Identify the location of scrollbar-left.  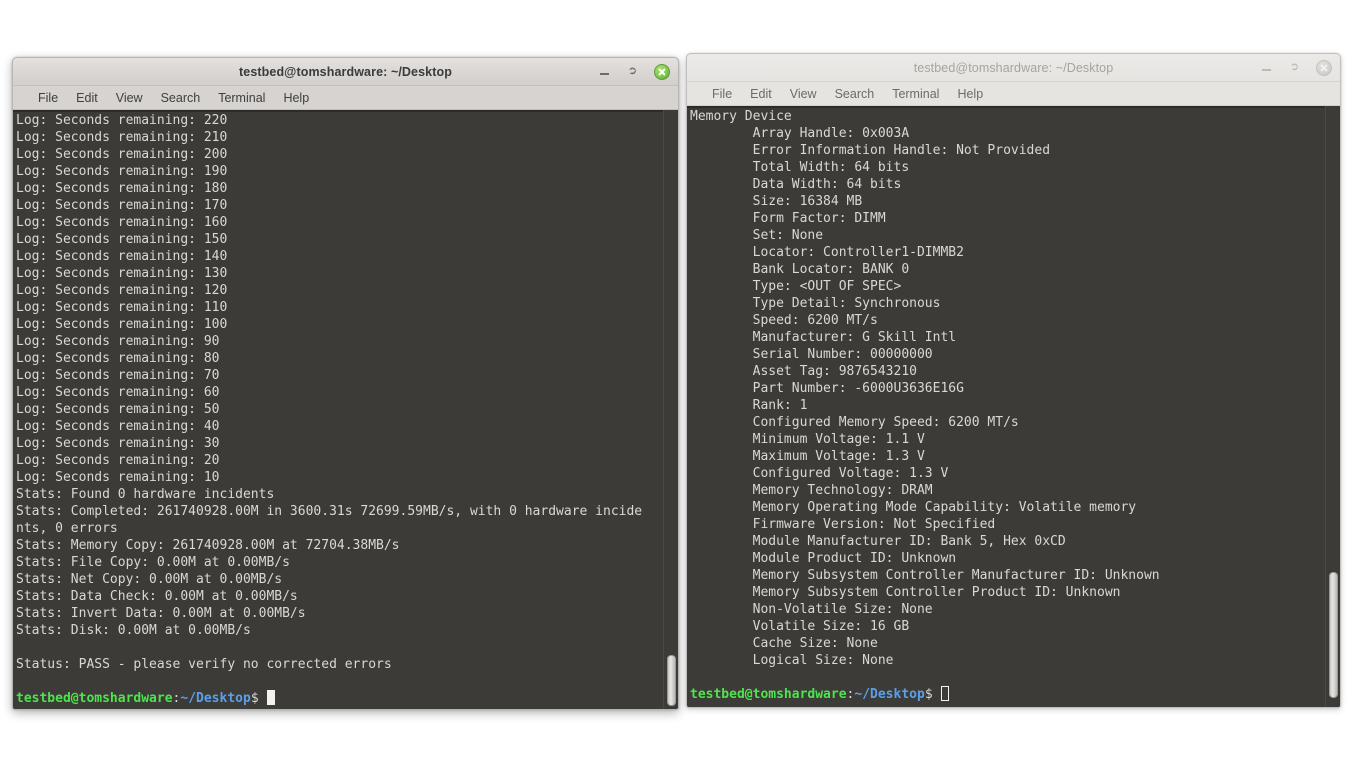
(670, 409).